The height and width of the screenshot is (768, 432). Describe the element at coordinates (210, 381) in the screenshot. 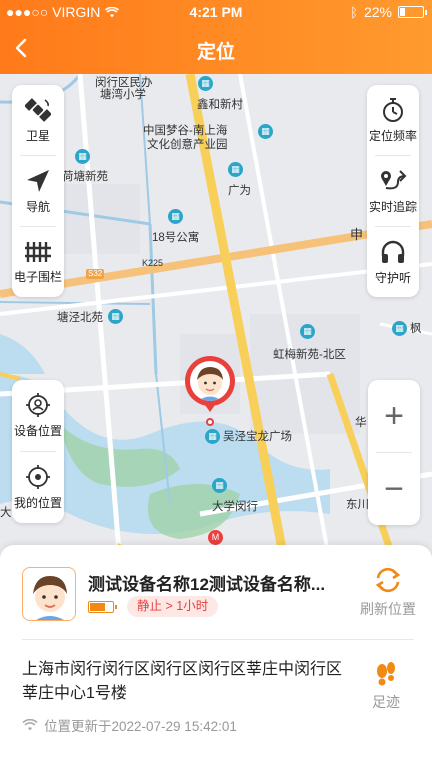

I see `device-avatar-icon` at that location.